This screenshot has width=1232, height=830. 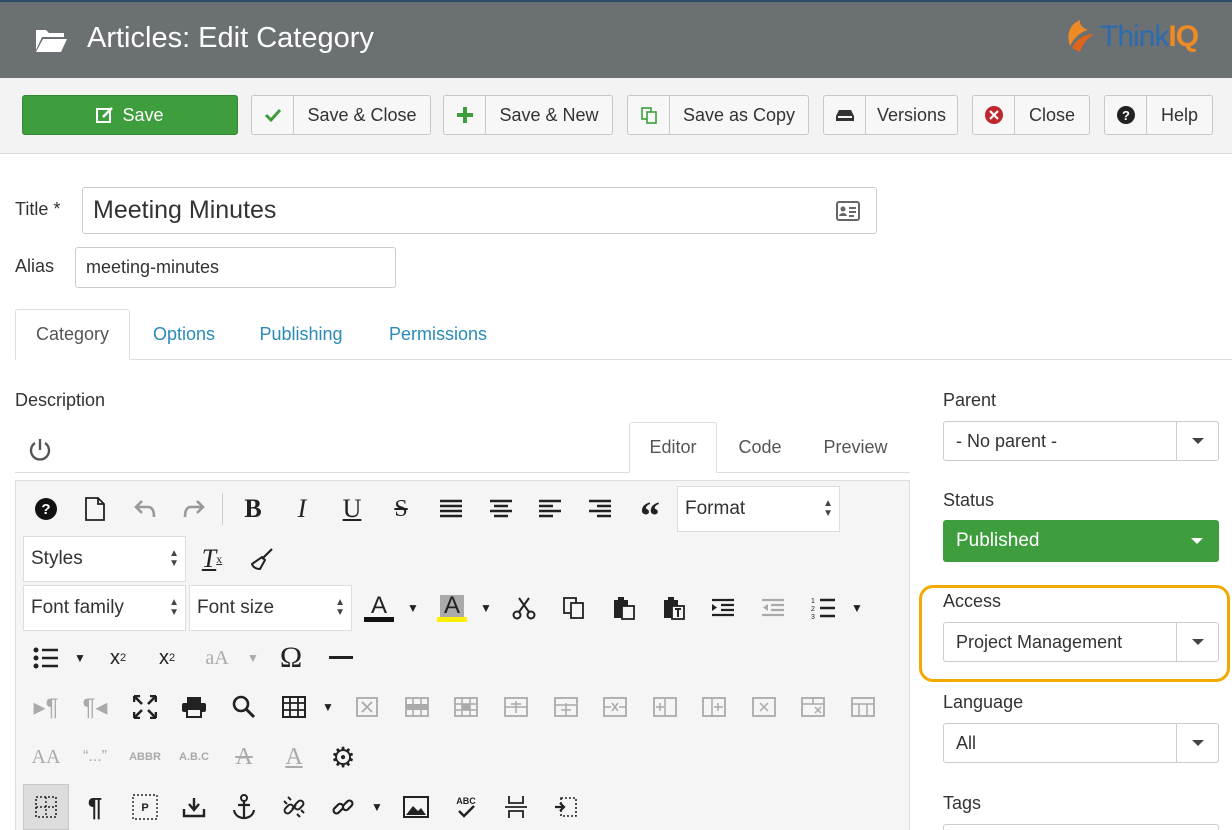 What do you see at coordinates (773, 608) in the screenshot?
I see `outdent-icon` at bounding box center [773, 608].